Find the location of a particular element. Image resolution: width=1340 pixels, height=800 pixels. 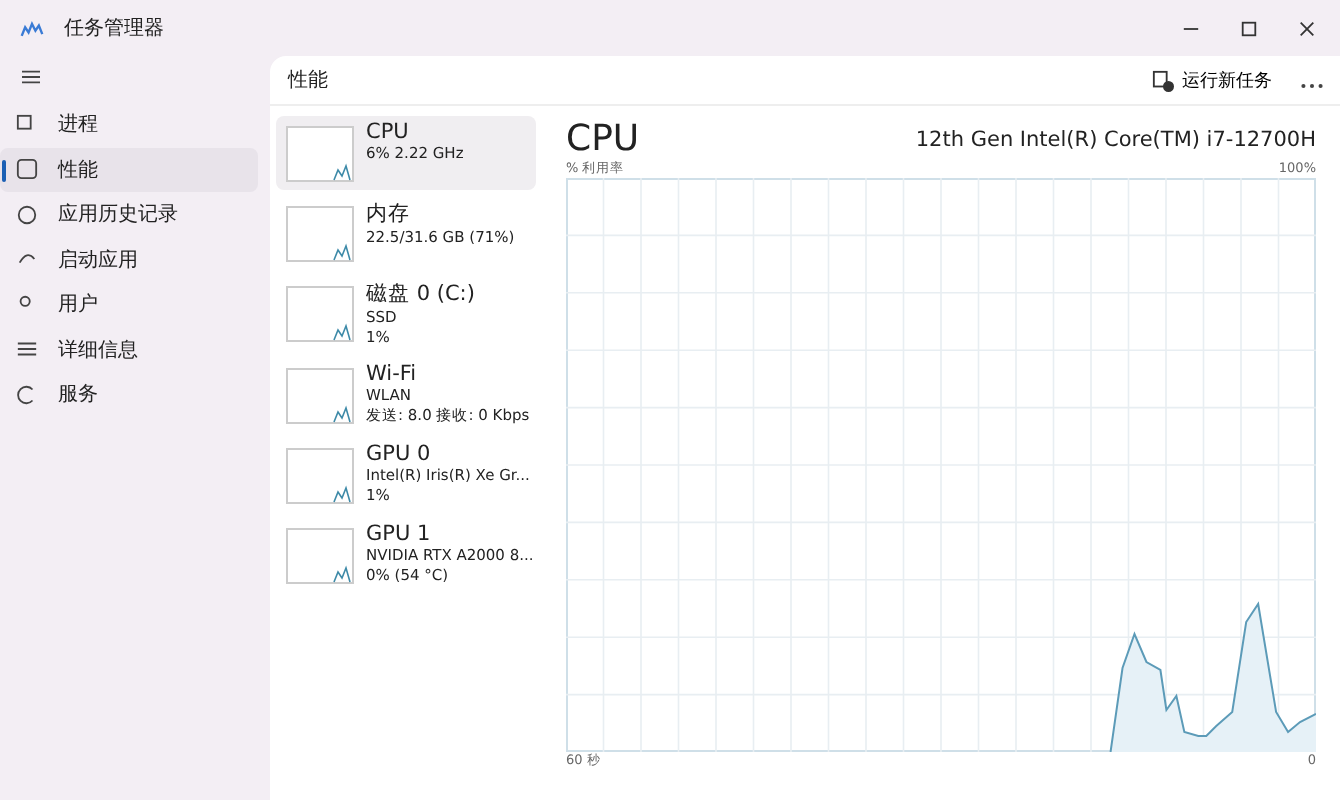

nav-item: 用户 is located at coordinates (129, 304).